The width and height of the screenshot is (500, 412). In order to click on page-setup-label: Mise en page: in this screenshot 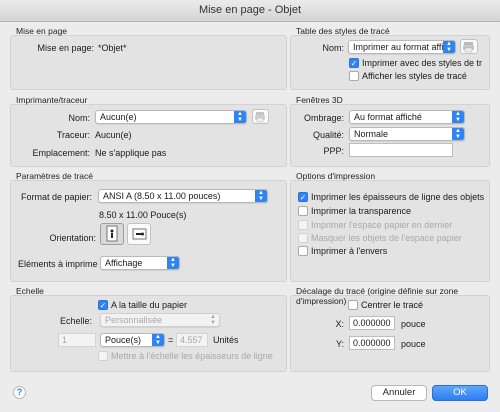, I will do `click(65, 48)`.